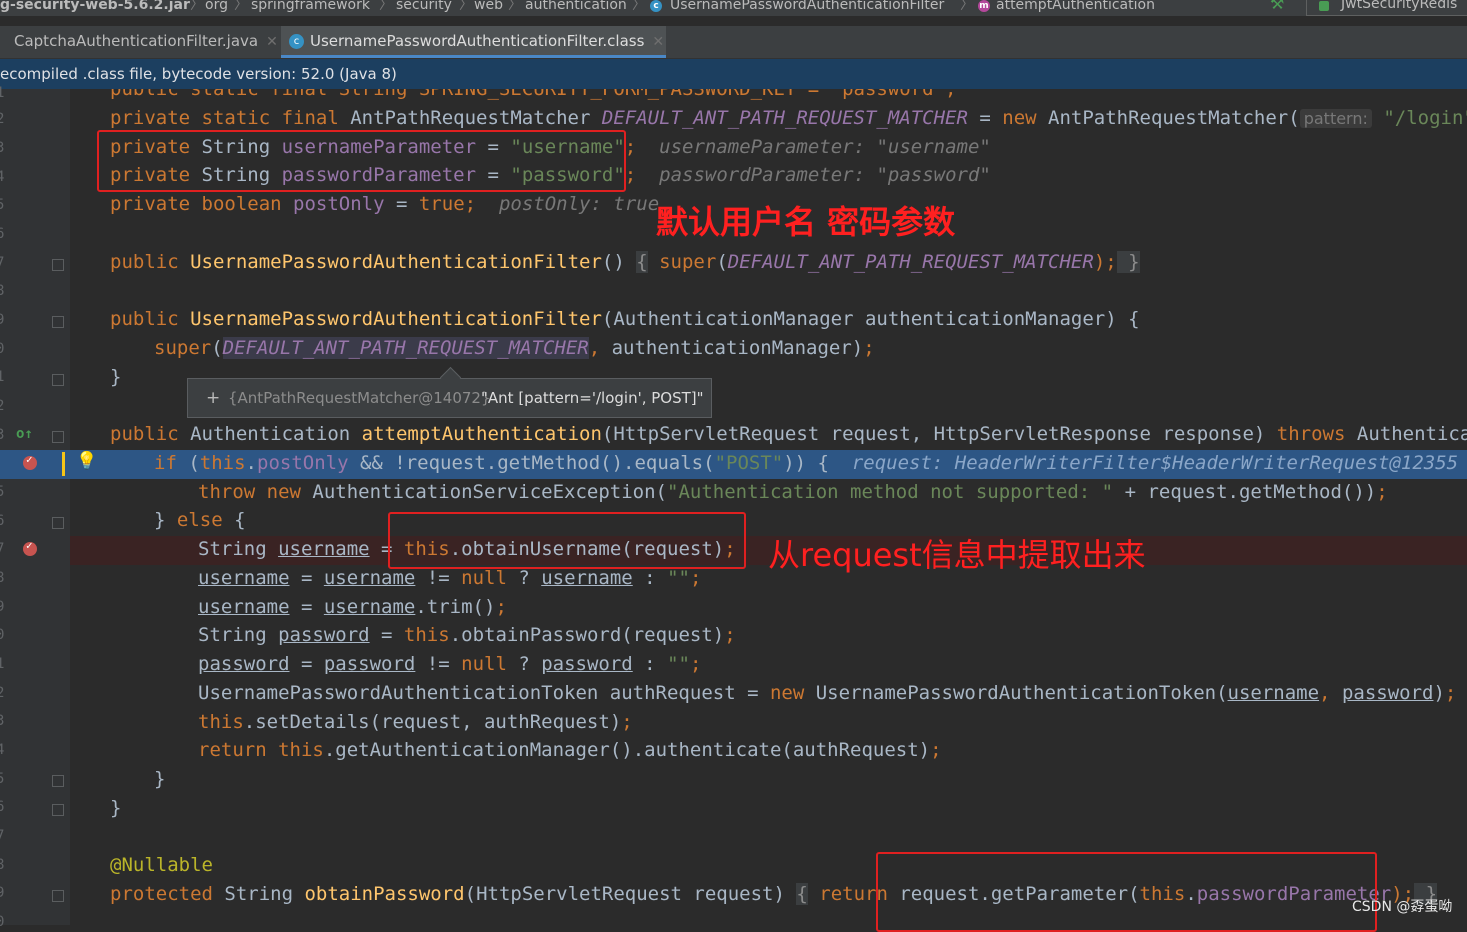 This screenshot has width=1467, height=932. What do you see at coordinates (95, 6) in the screenshot?
I see `breadcrumb-jar: g-security-web-5.6.2.jar` at bounding box center [95, 6].